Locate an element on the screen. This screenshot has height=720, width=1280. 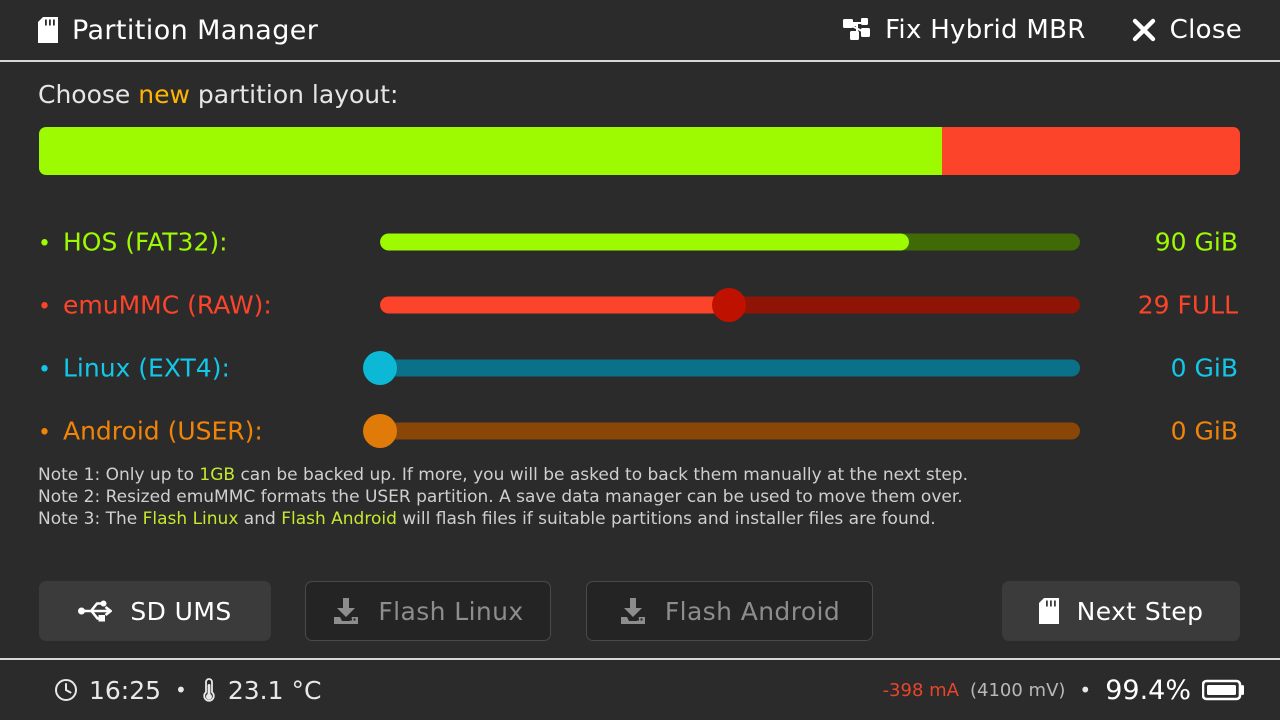
fix-hybrid-mbr-button: Fix Hybrid MBR is located at coordinates (964, 30).